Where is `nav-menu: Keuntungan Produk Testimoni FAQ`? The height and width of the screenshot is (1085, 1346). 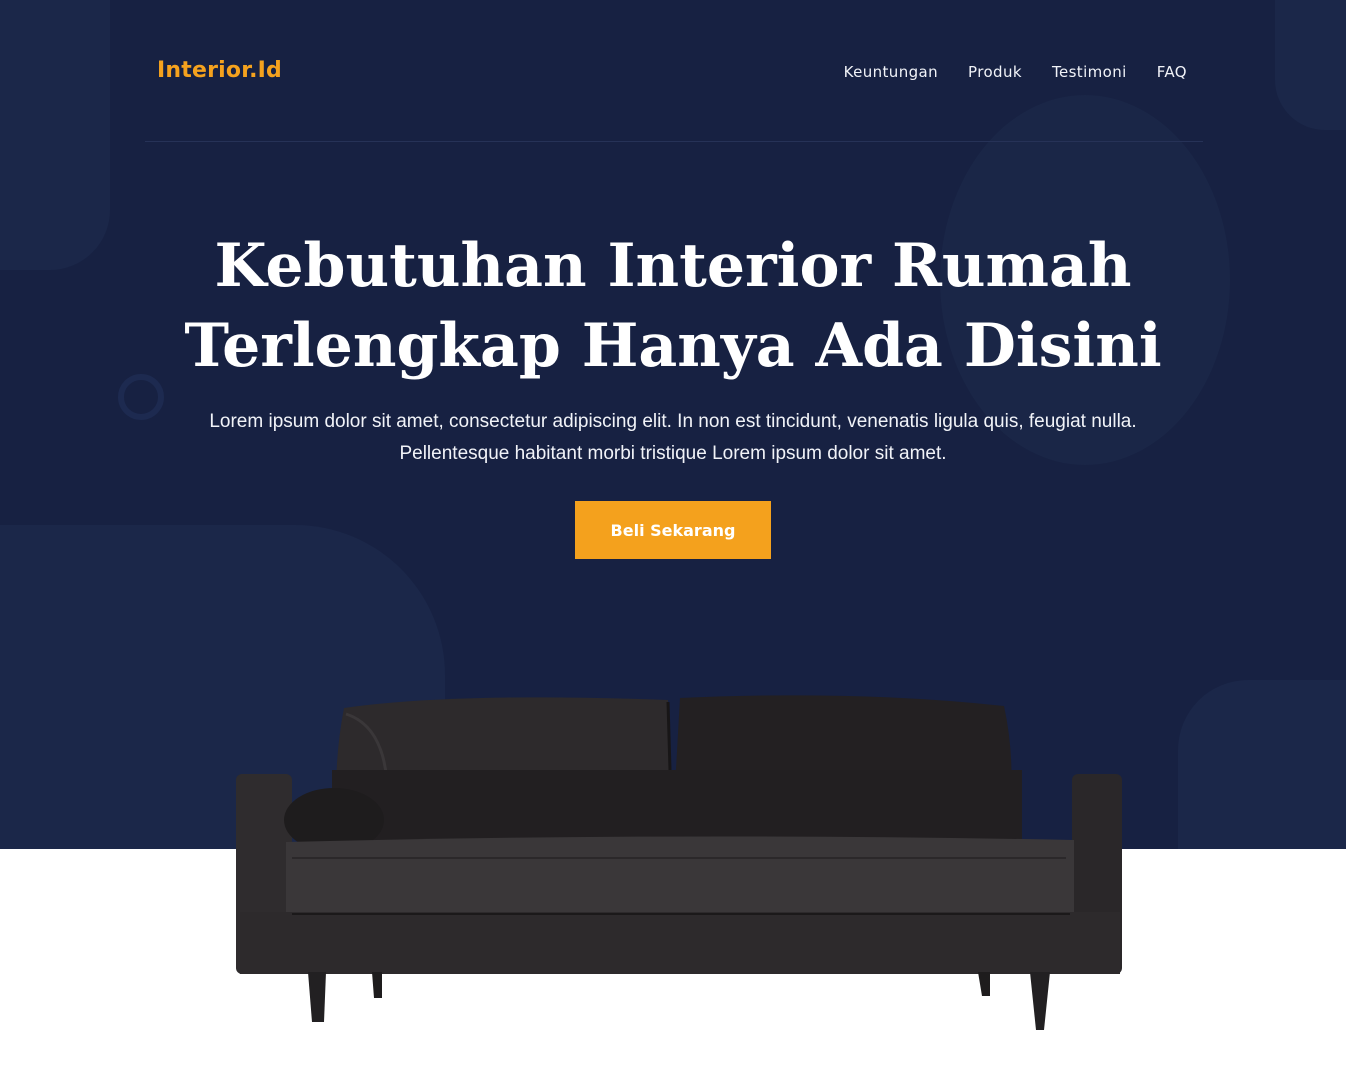
nav-menu: Keuntungan Produk Testimoni FAQ is located at coordinates (1015, 72).